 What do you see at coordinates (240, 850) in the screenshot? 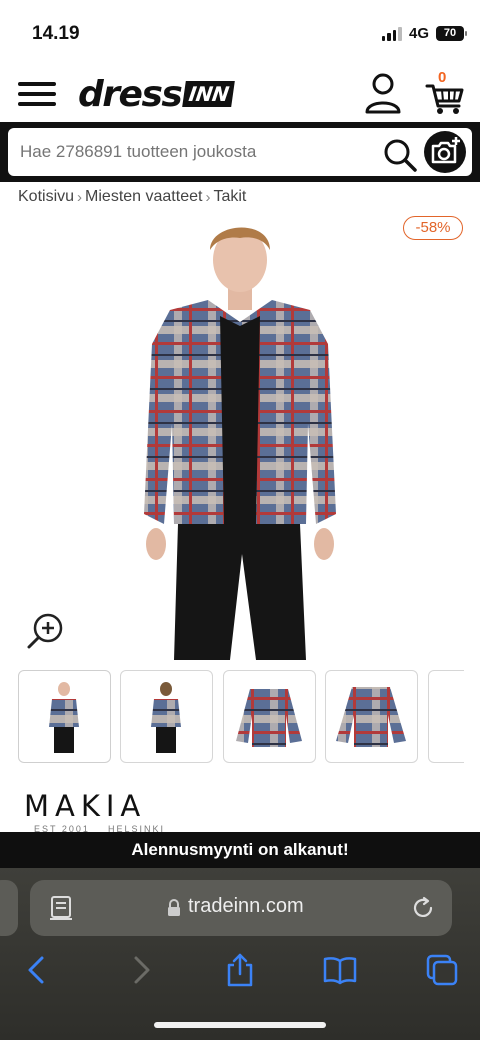
I see `sale-banner: Alennusmyynti on alkanut!` at bounding box center [240, 850].